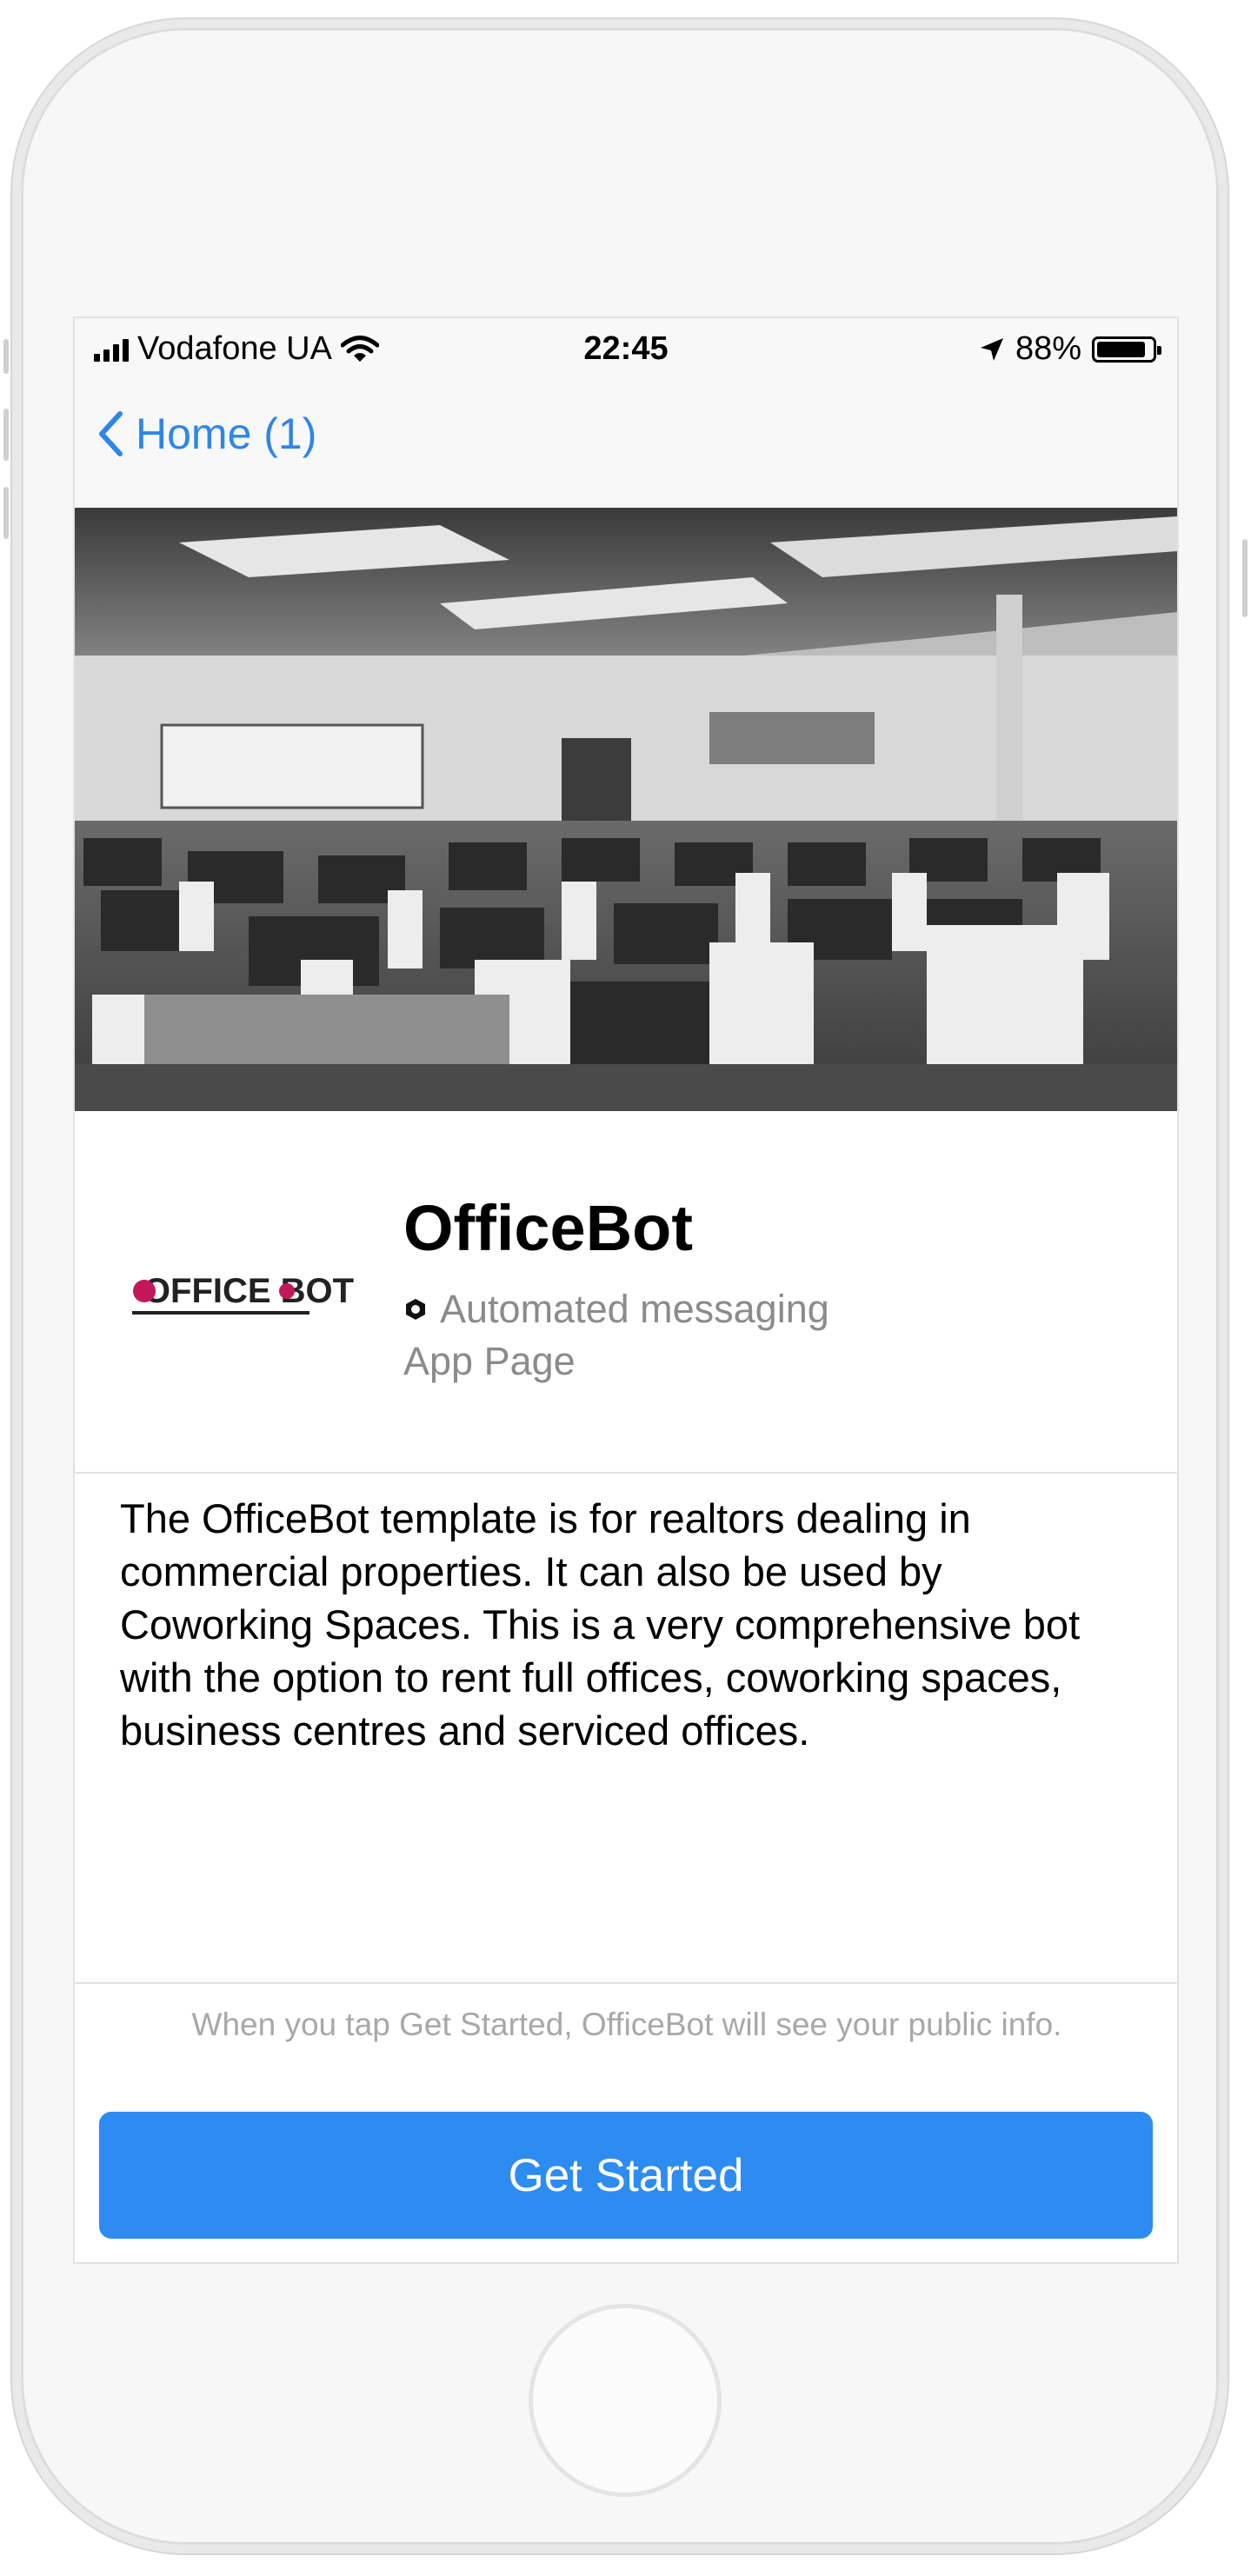 The image size is (1251, 2576). I want to click on logo-text: OFFICE BOT, so click(249, 1291).